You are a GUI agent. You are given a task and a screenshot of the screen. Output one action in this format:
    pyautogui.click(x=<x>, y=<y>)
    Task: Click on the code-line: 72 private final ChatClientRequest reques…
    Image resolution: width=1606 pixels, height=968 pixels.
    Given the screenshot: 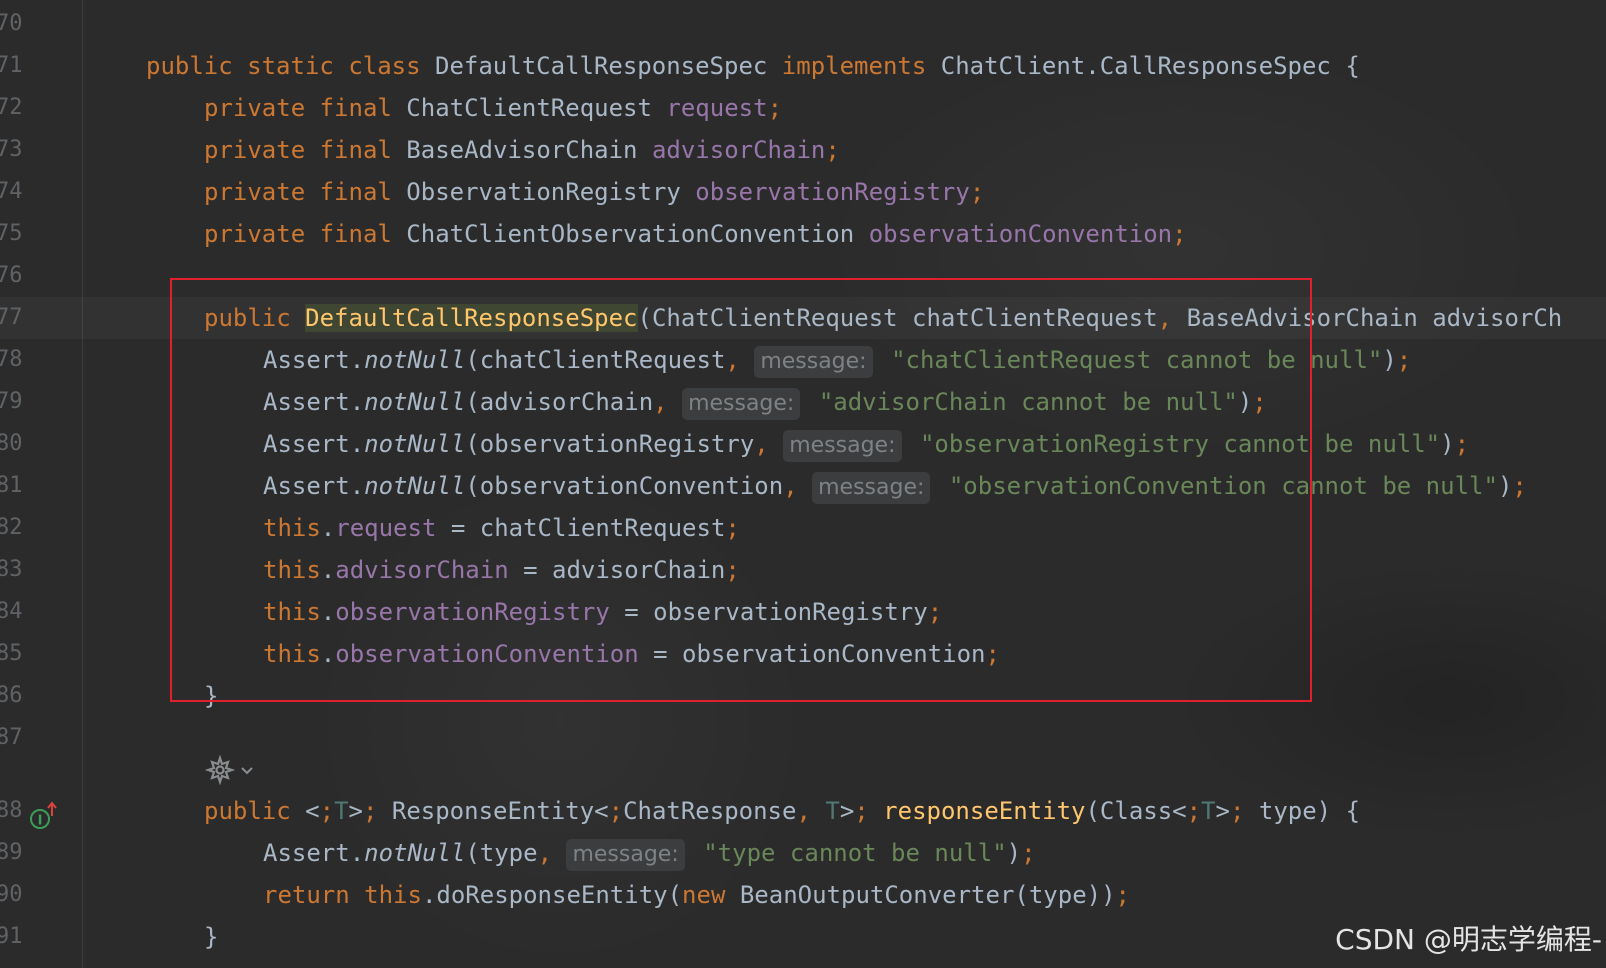 What is the action you would take?
    pyautogui.click(x=803, y=108)
    